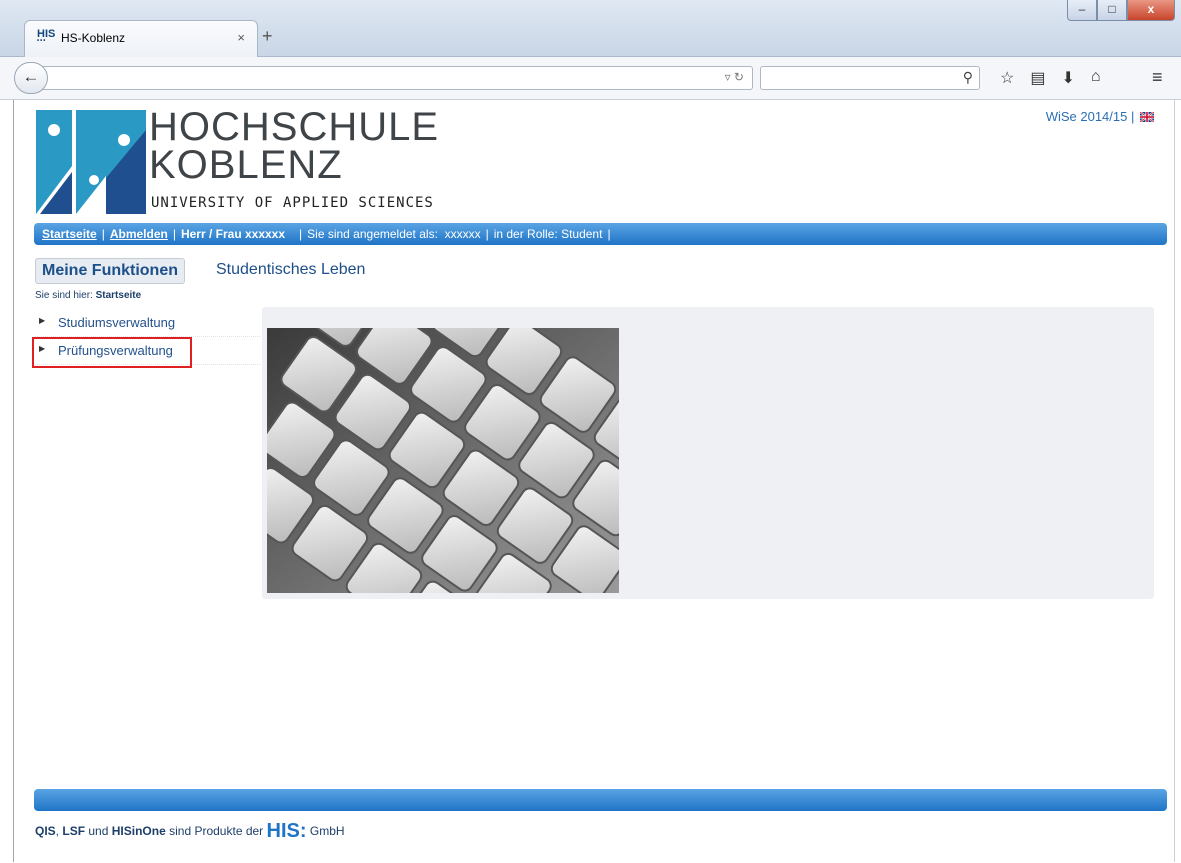 This screenshot has height=863, width=1181. What do you see at coordinates (393, 78) in the screenshot?
I see `url-bar: ▿ ↻` at bounding box center [393, 78].